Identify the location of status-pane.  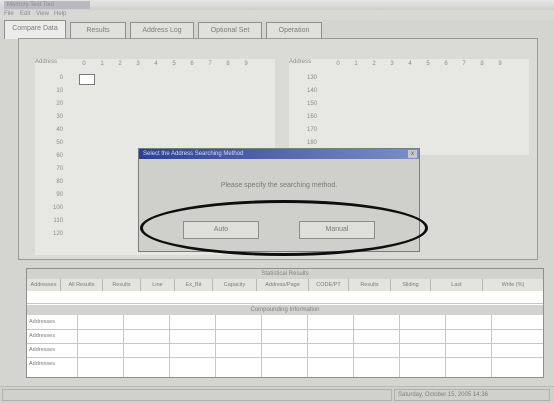
(197, 395).